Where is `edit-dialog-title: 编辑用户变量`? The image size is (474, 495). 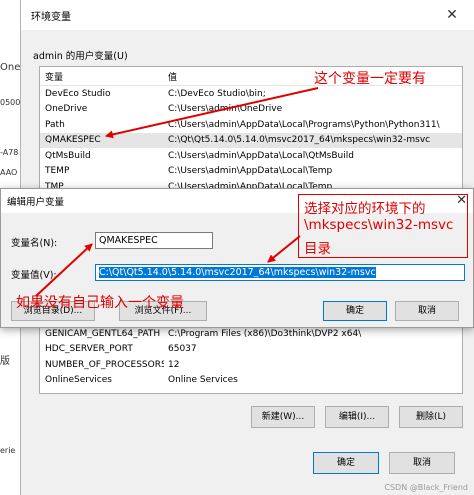 edit-dialog-title: 编辑用户变量 is located at coordinates (36, 202).